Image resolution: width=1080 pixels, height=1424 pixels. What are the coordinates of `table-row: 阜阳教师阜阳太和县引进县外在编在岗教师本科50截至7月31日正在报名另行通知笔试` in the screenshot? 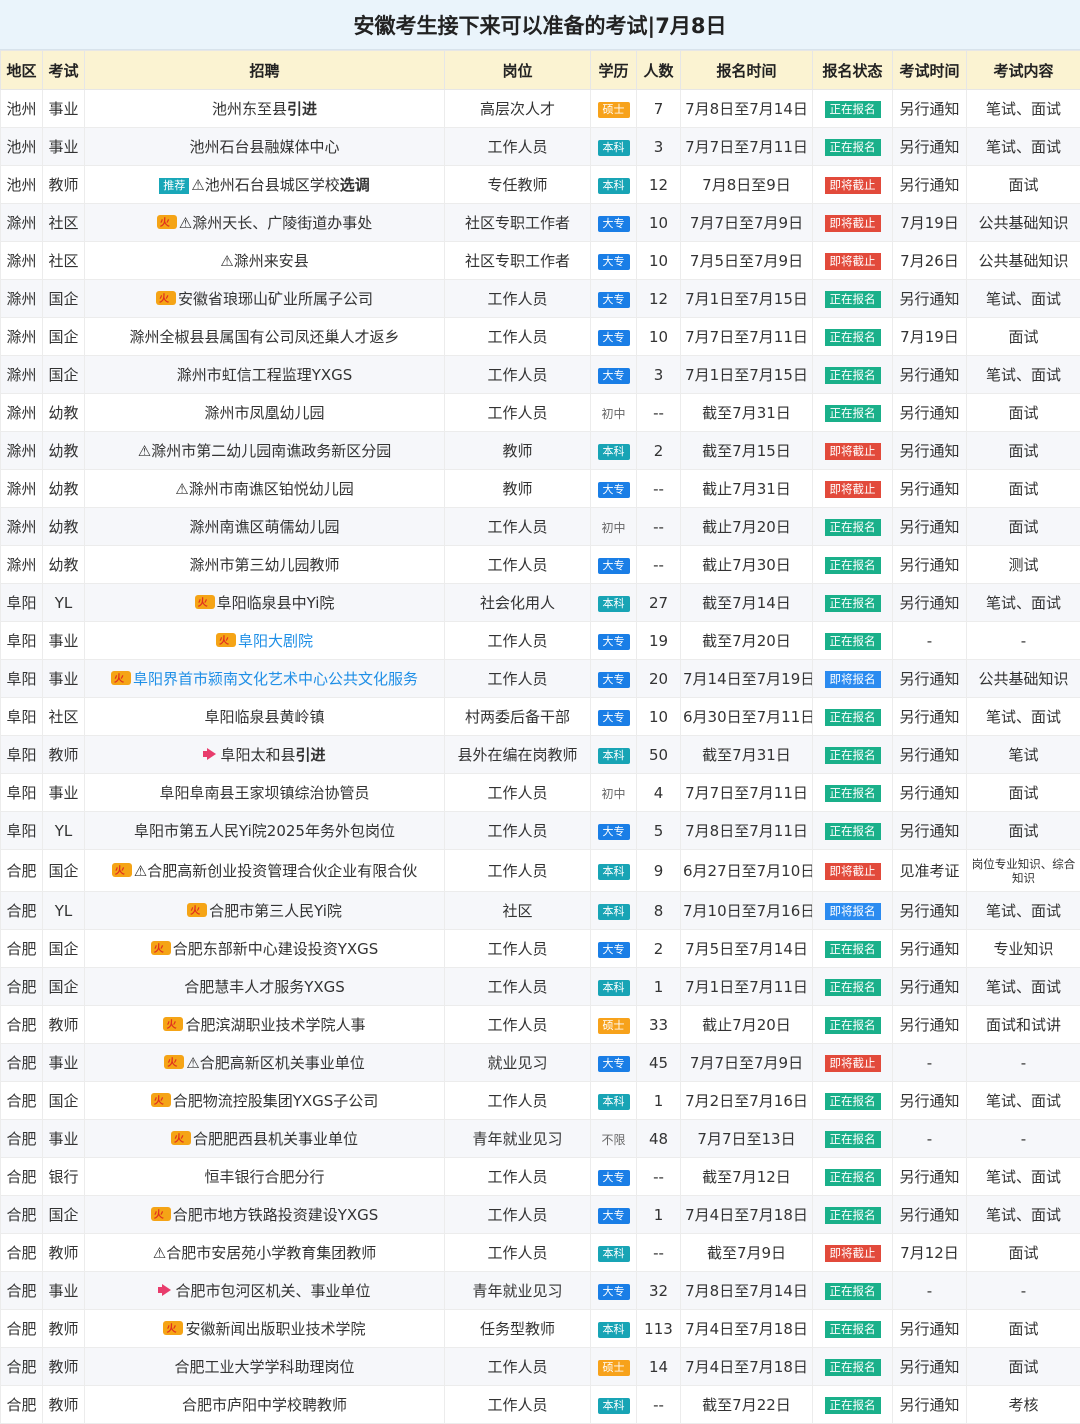 It's located at (540, 755).